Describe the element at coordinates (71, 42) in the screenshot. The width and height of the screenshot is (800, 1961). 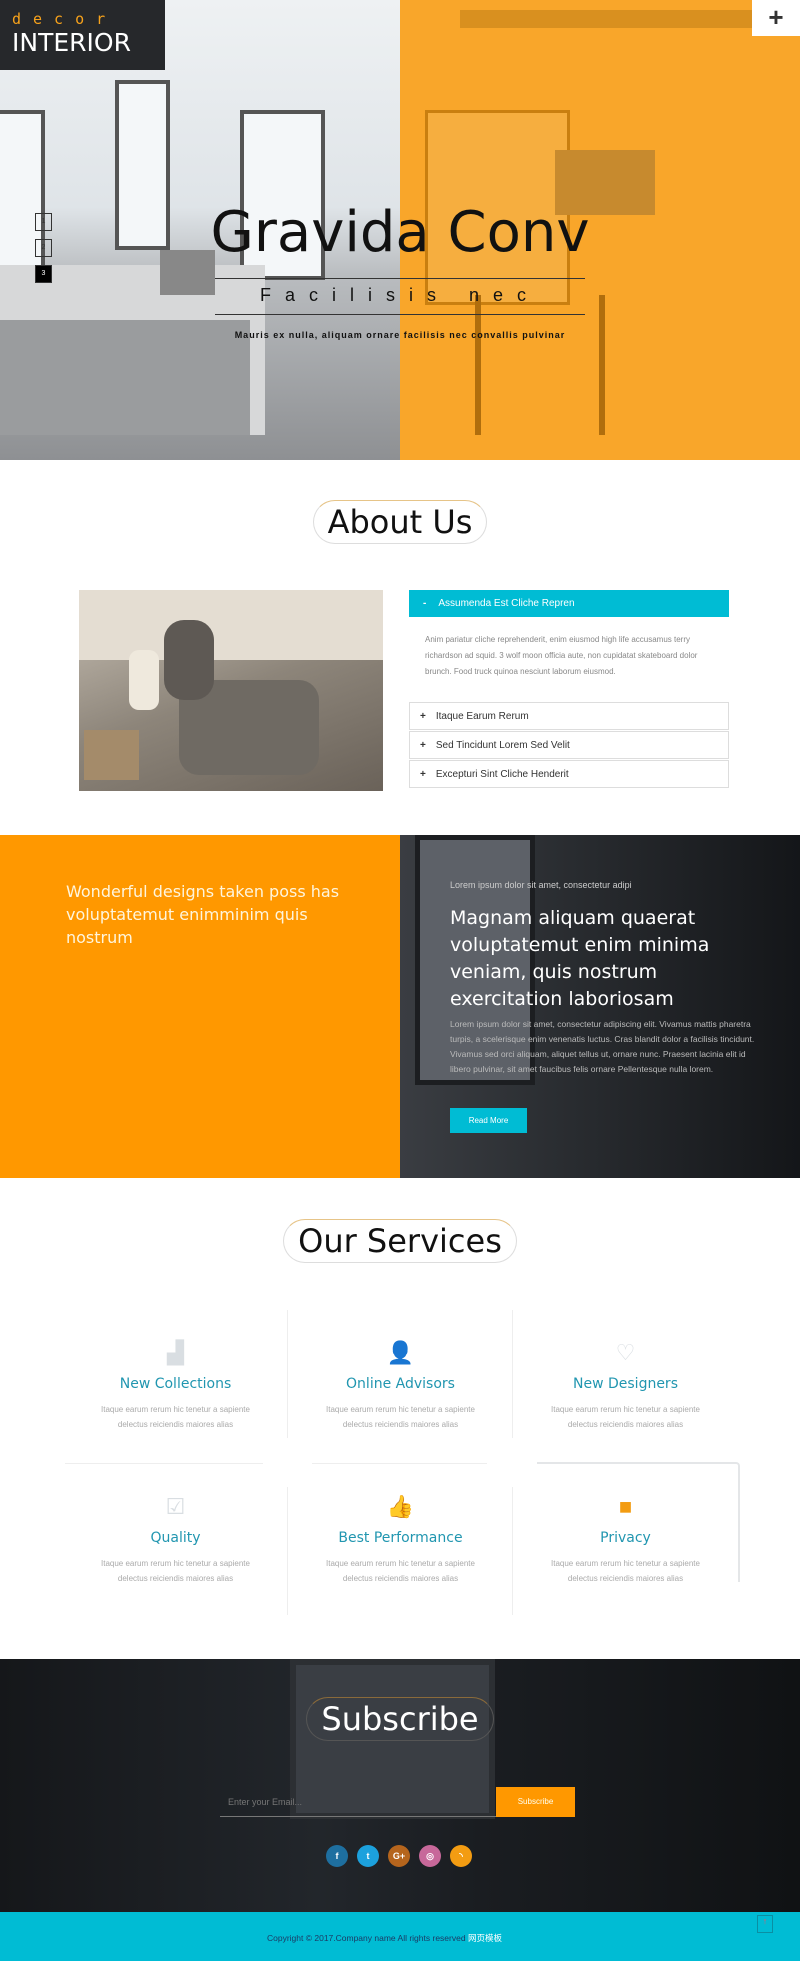
I see `logo-wordmark: INTERIOR` at that location.